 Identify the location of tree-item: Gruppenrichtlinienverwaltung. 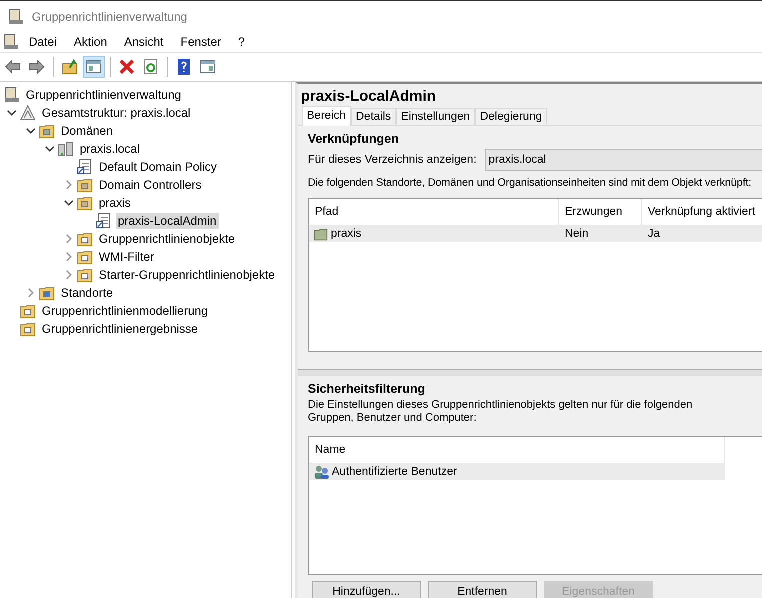
(104, 95).